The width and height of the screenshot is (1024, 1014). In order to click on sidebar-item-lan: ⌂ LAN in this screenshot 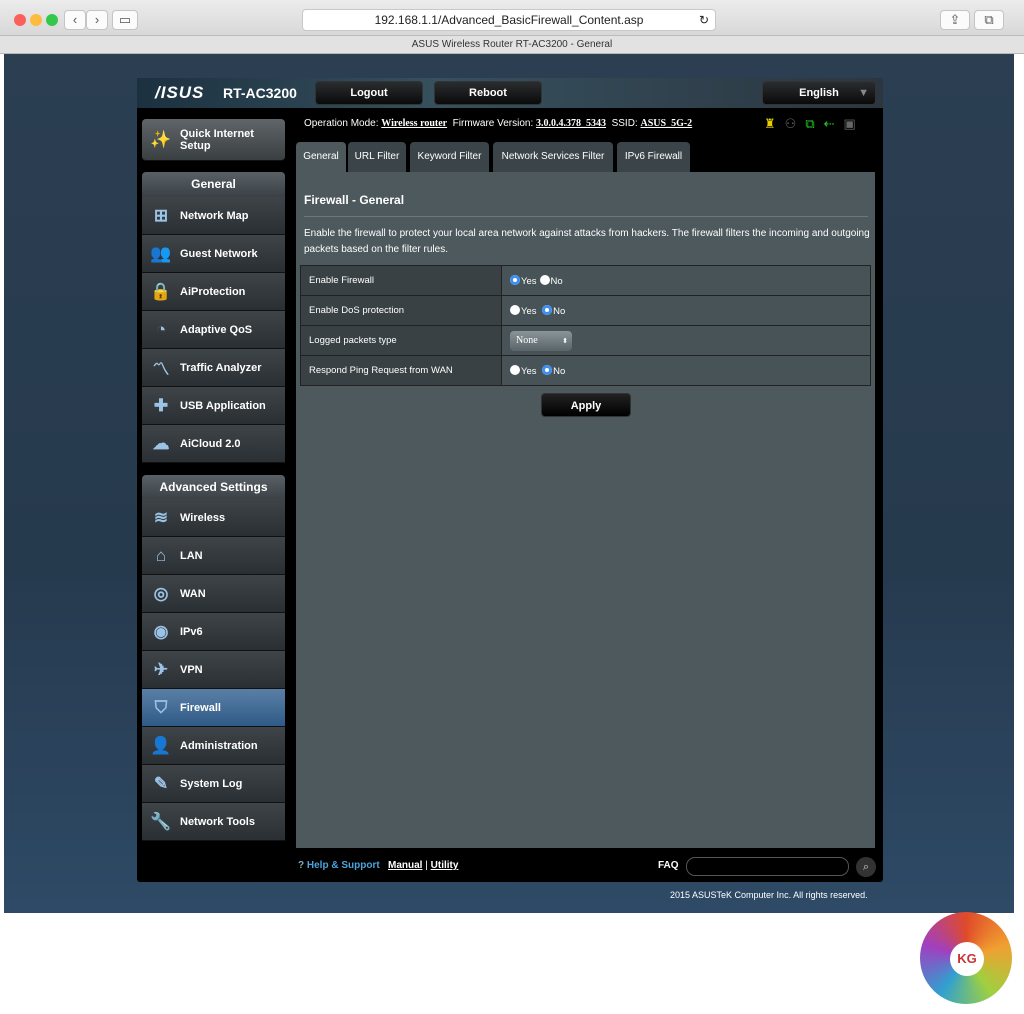, I will do `click(213, 556)`.